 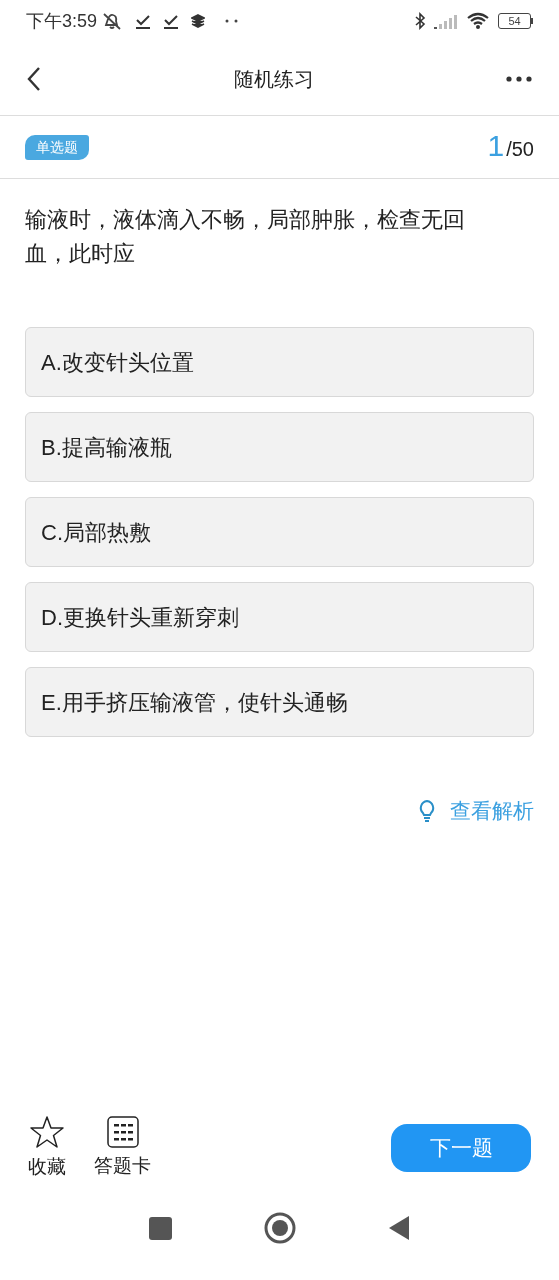 I want to click on grid-card-icon, so click(x=122, y=1131).